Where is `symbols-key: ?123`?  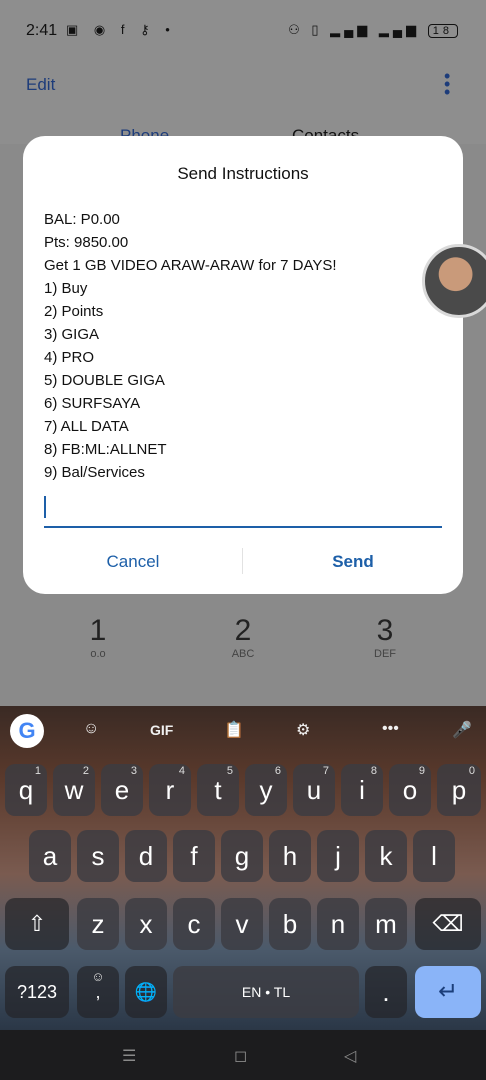
symbols-key: ?123 is located at coordinates (37, 992).